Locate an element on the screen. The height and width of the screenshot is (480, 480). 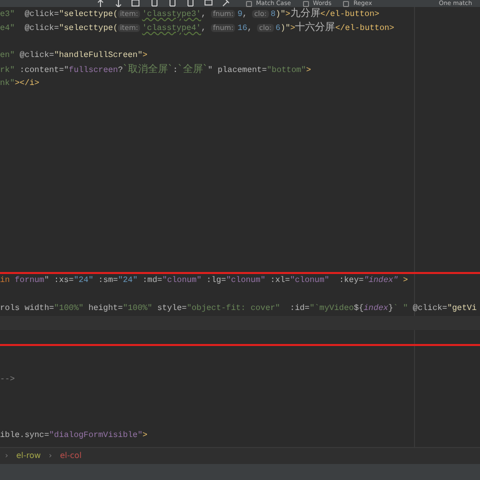
code-token: 8 is located at coordinates (273, 14).